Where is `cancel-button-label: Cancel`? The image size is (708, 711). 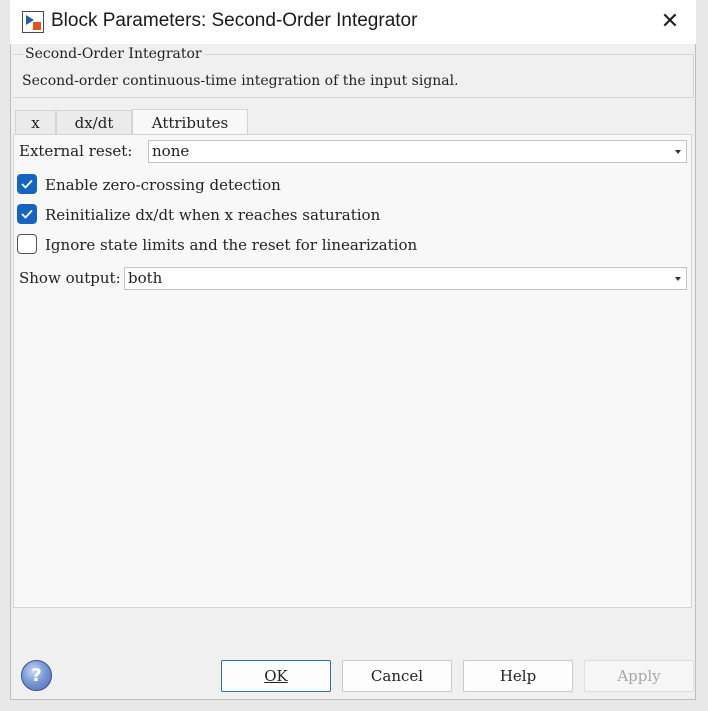
cancel-button-label: Cancel is located at coordinates (397, 676).